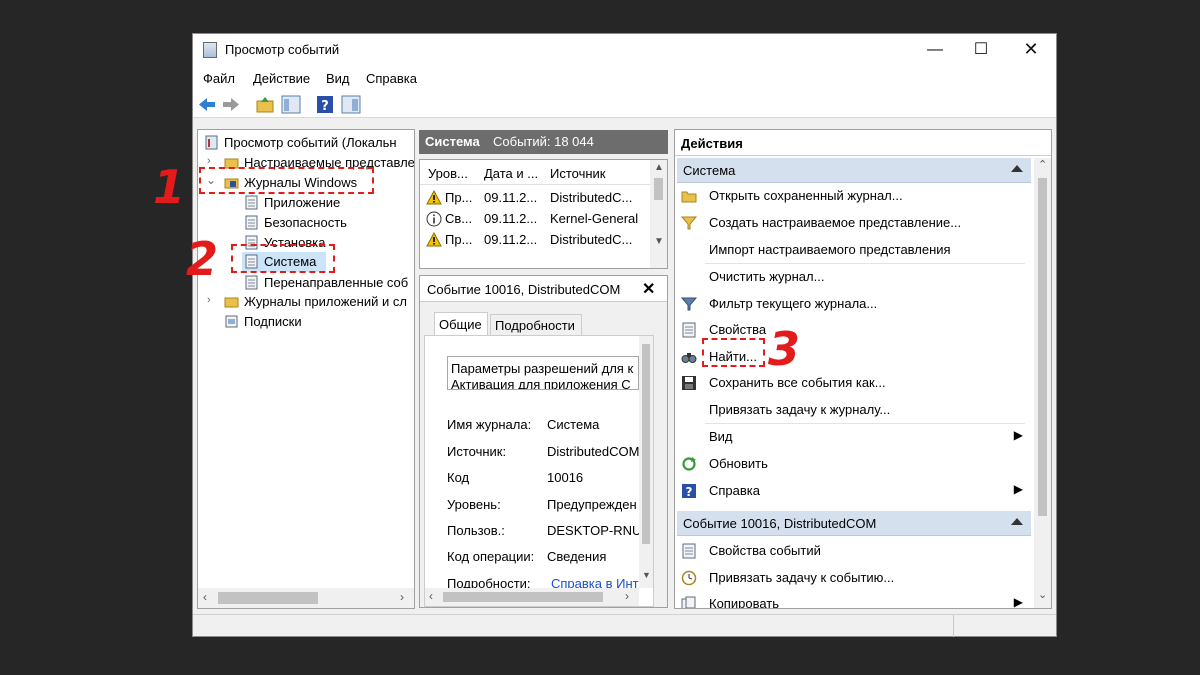 This screenshot has height=675, width=1200. What do you see at coordinates (658, 214) in the screenshot?
I see `events-vertical-scrollbar: ▲ ▼` at bounding box center [658, 214].